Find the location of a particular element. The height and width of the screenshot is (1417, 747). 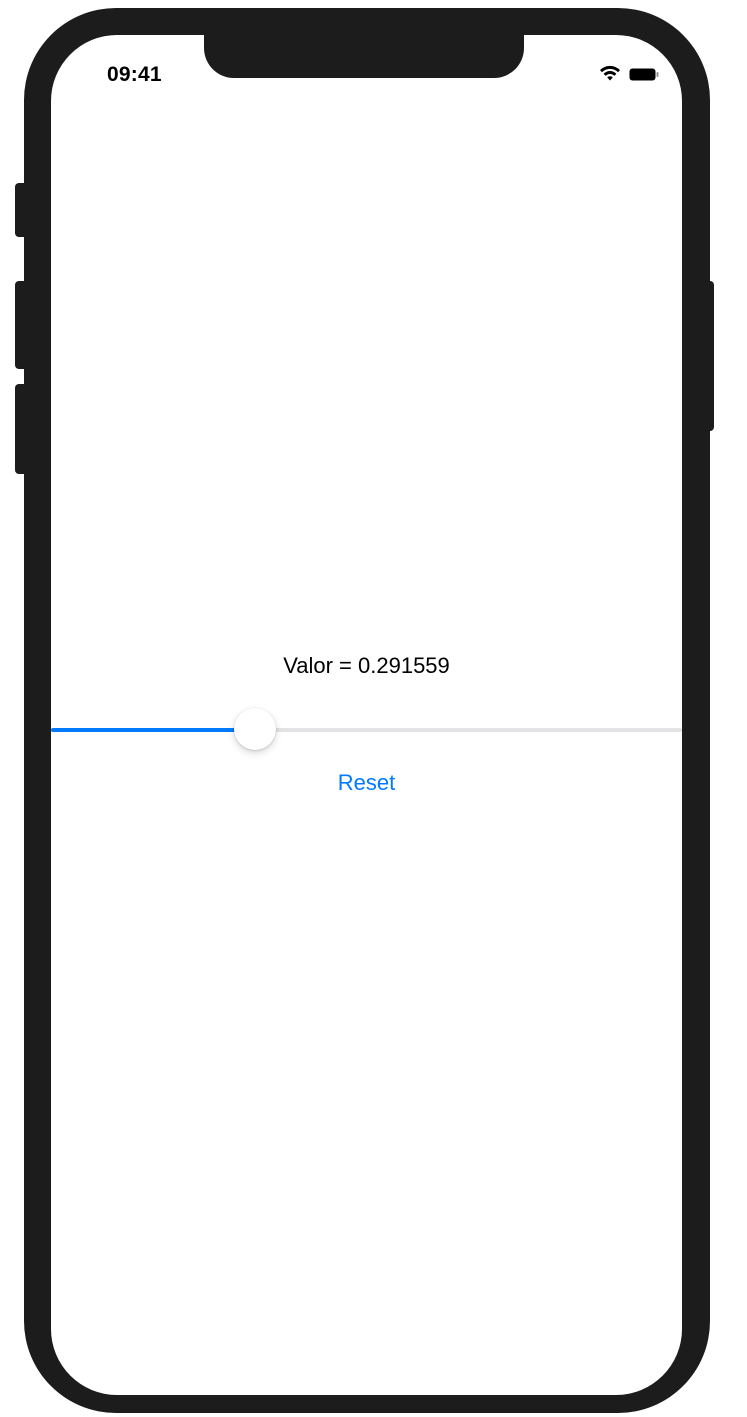

value-slider is located at coordinates (366, 730).